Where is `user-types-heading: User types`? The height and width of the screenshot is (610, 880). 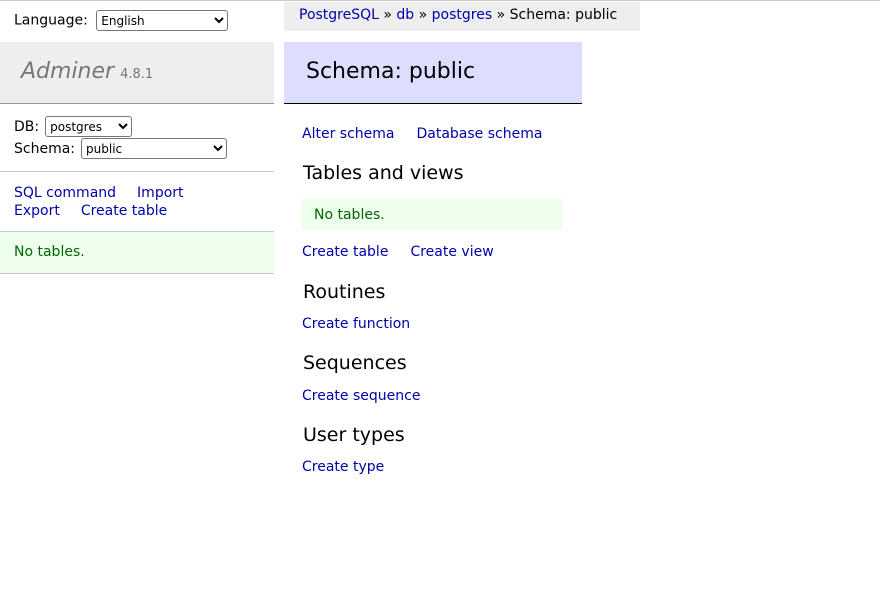 user-types-heading: User types is located at coordinates (354, 435).